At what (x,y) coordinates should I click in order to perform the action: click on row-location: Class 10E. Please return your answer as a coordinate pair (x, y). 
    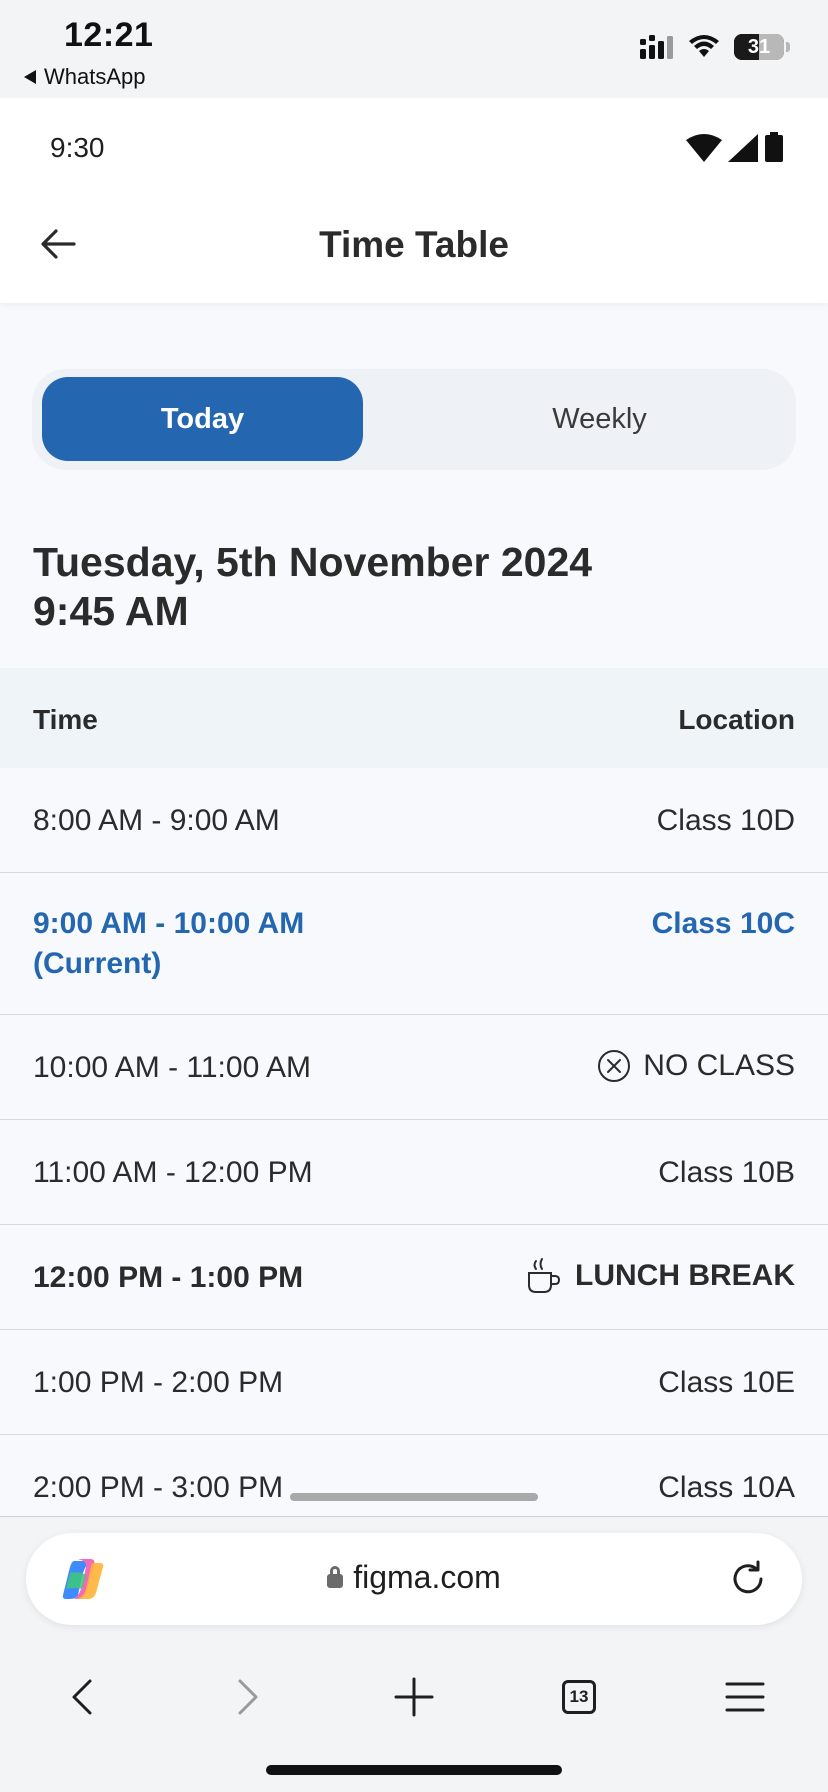
    Looking at the image, I should click on (726, 1383).